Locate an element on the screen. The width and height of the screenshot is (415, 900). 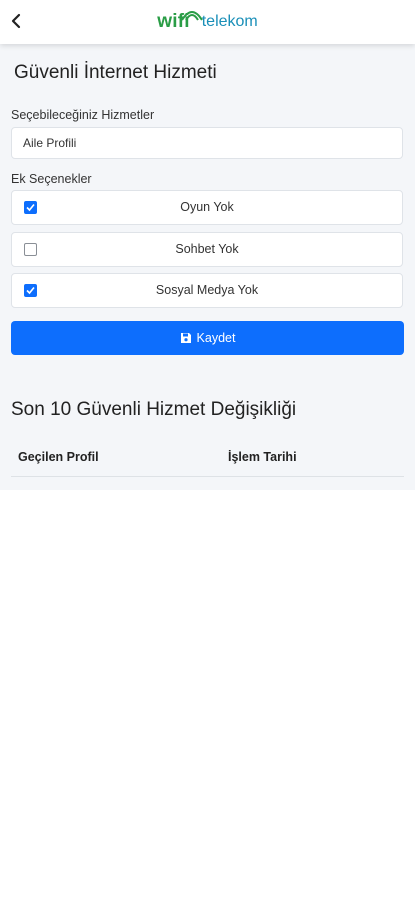
services-label: Seçebileceğiniz Hizmetler is located at coordinates (83, 115).